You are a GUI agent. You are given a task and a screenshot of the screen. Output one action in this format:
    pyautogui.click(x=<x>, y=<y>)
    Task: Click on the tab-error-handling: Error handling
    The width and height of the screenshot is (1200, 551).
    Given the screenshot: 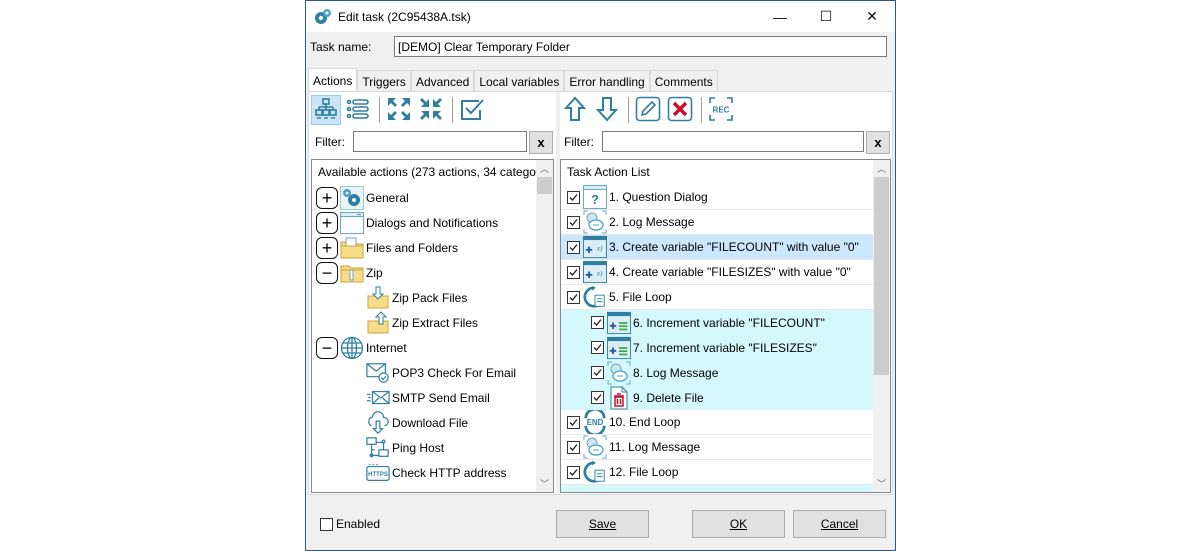 What is the action you would take?
    pyautogui.click(x=607, y=81)
    